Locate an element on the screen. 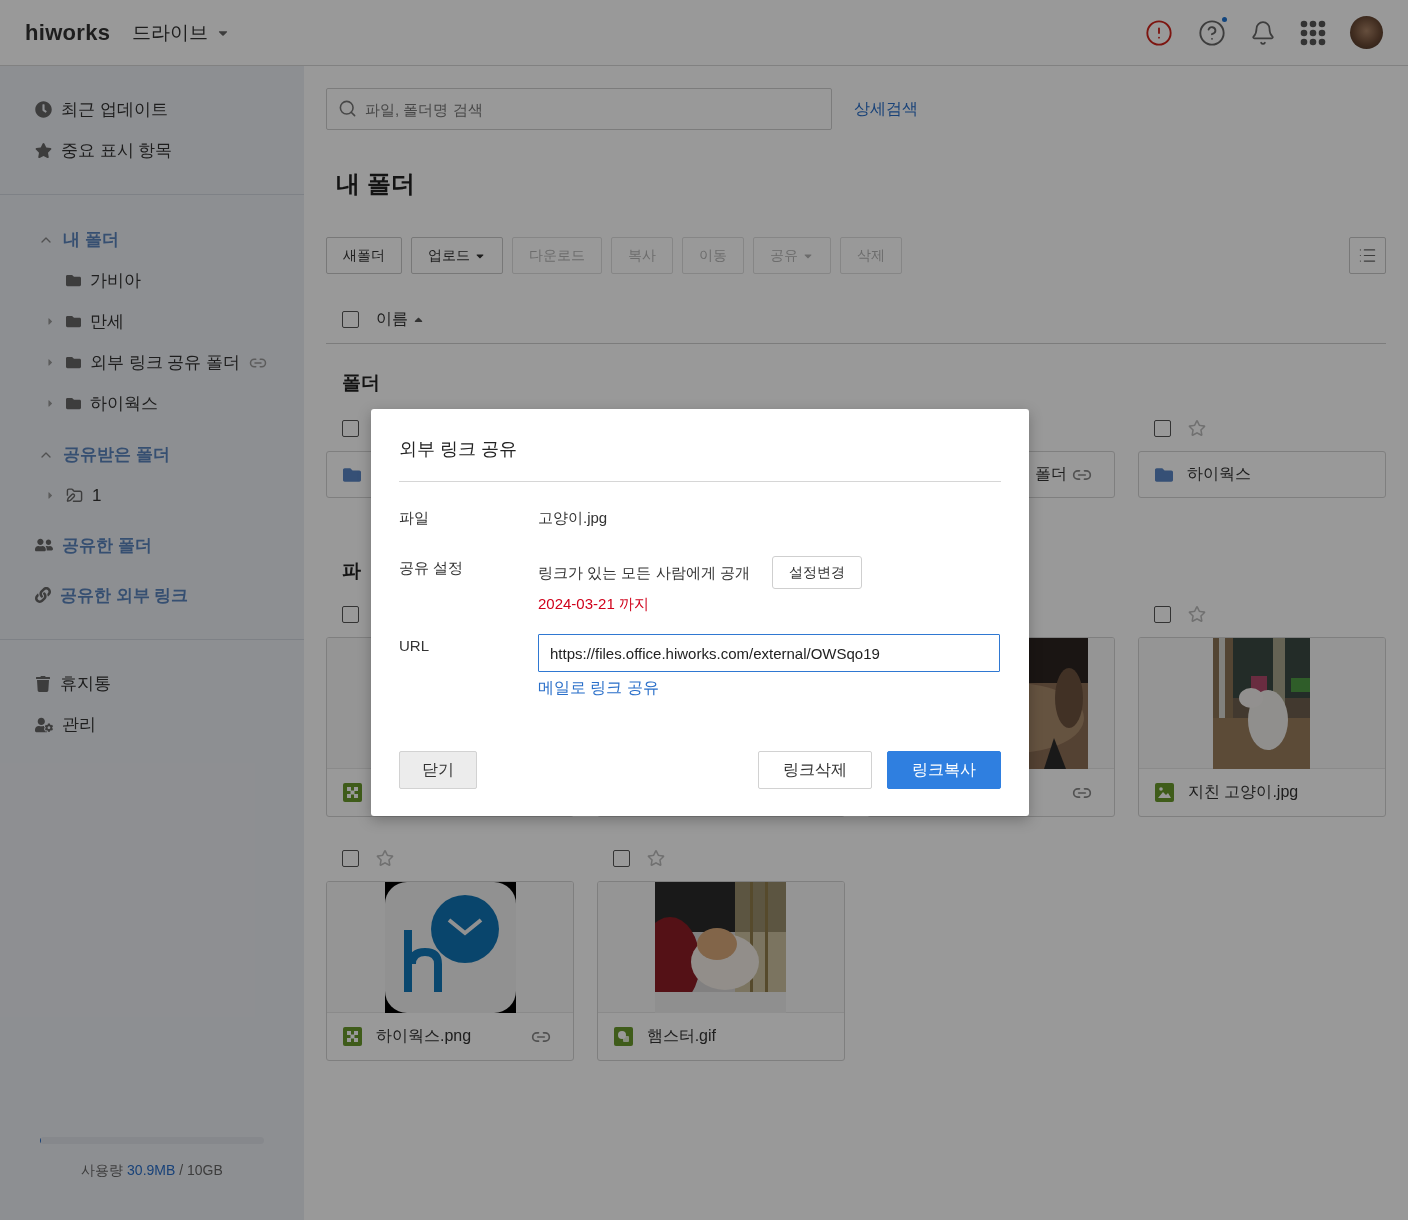 The width and height of the screenshot is (1408, 1220). toolbar-button: 업로드 is located at coordinates (457, 255).